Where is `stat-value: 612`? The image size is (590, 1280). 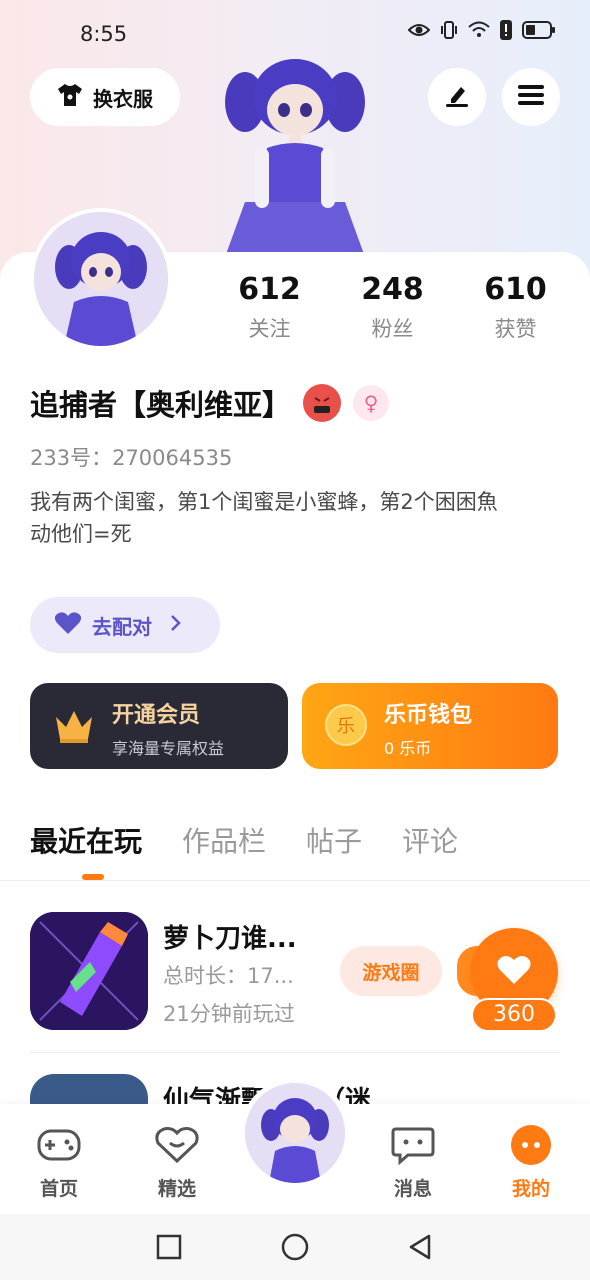 stat-value: 612 is located at coordinates (269, 289).